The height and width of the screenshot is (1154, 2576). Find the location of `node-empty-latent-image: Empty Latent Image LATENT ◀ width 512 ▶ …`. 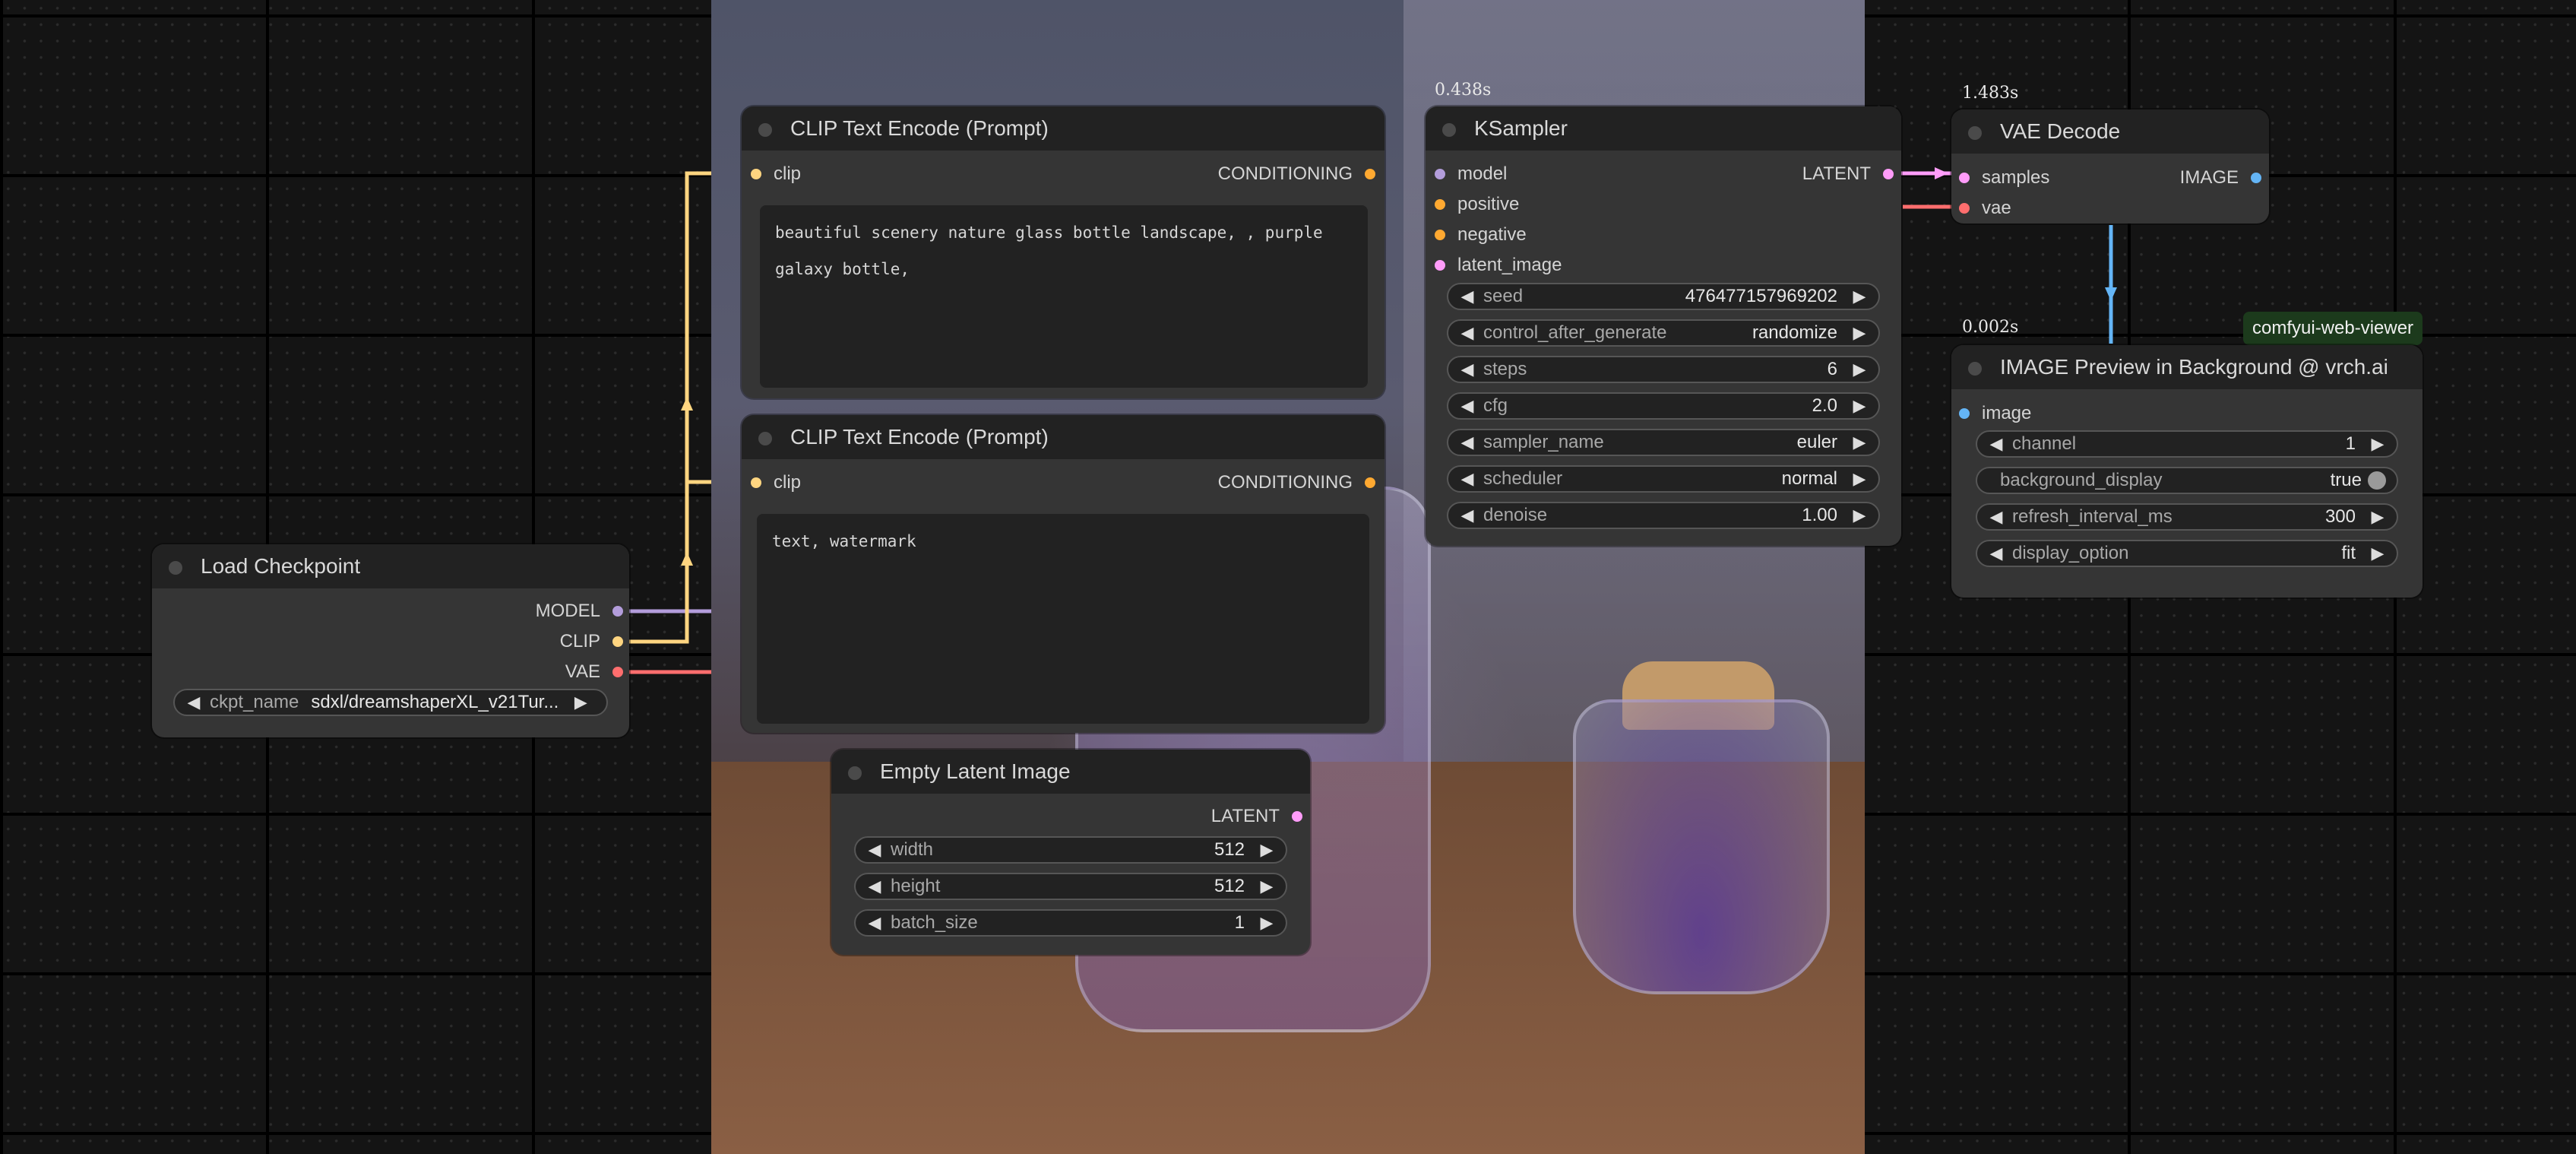

node-empty-latent-image: Empty Latent Image LATENT ◀ width 512 ▶ … is located at coordinates (1070, 852).